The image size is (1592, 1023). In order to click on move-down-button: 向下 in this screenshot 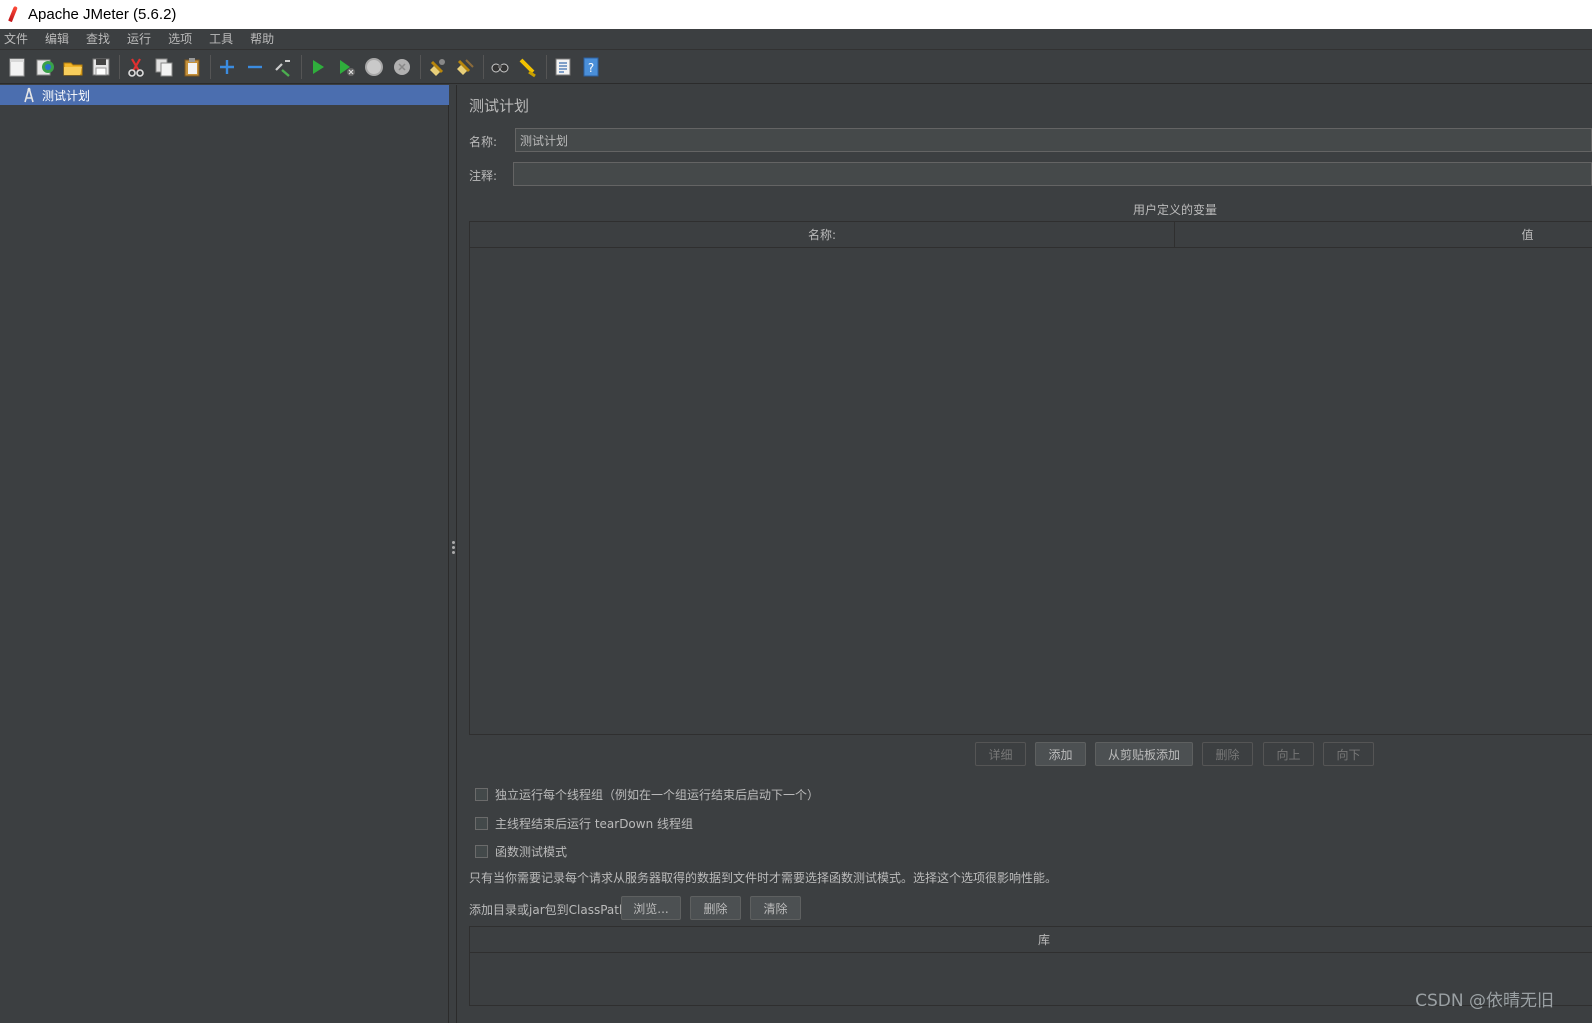, I will do `click(1348, 754)`.